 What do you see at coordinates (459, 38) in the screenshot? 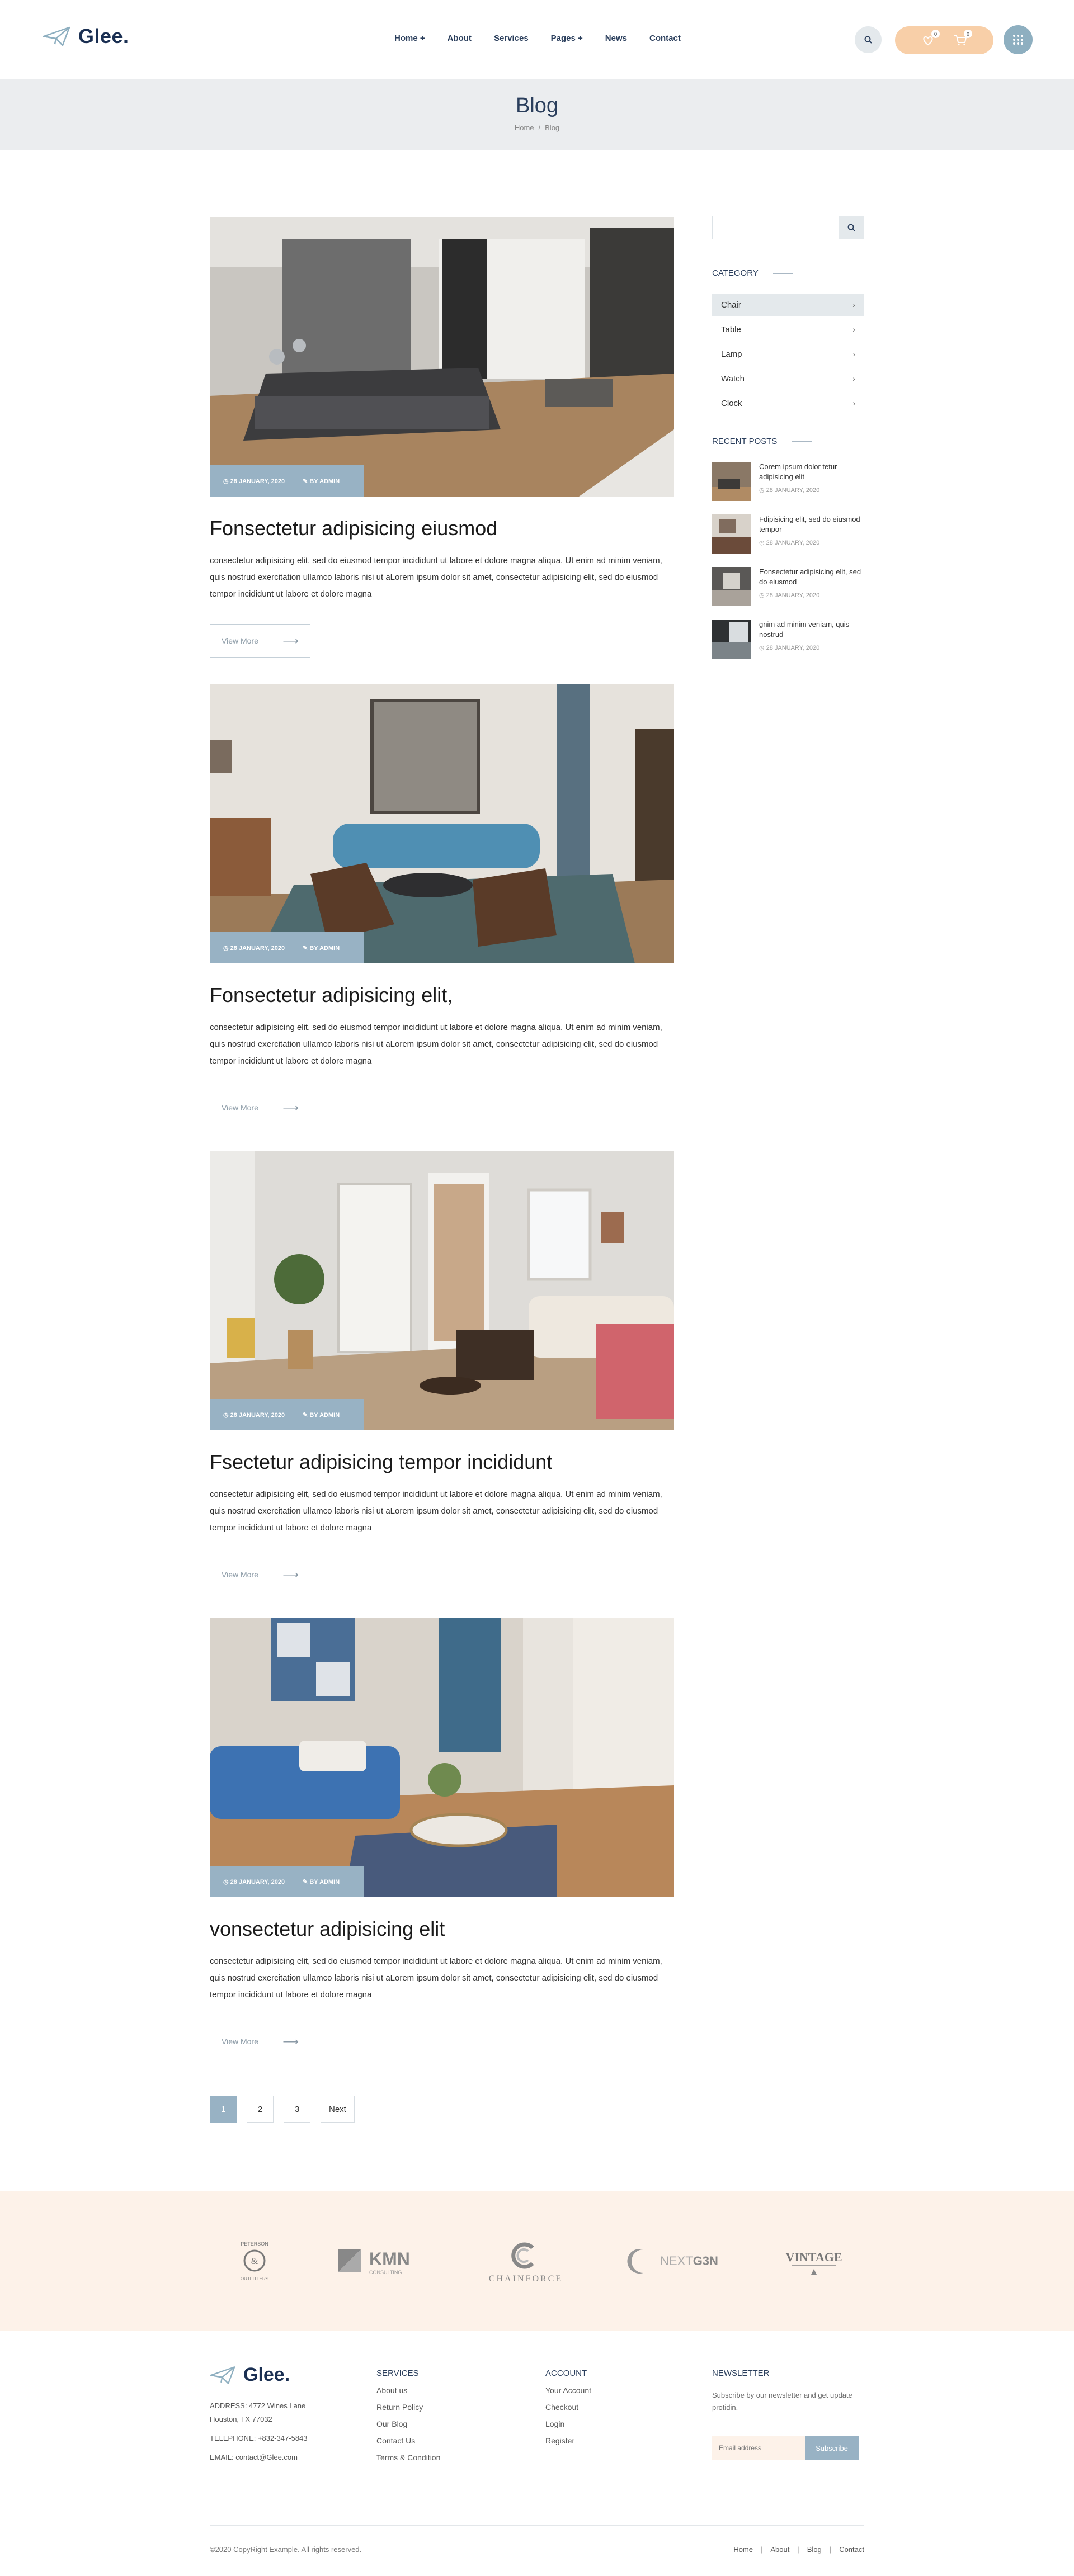
I see `nav-about: About` at bounding box center [459, 38].